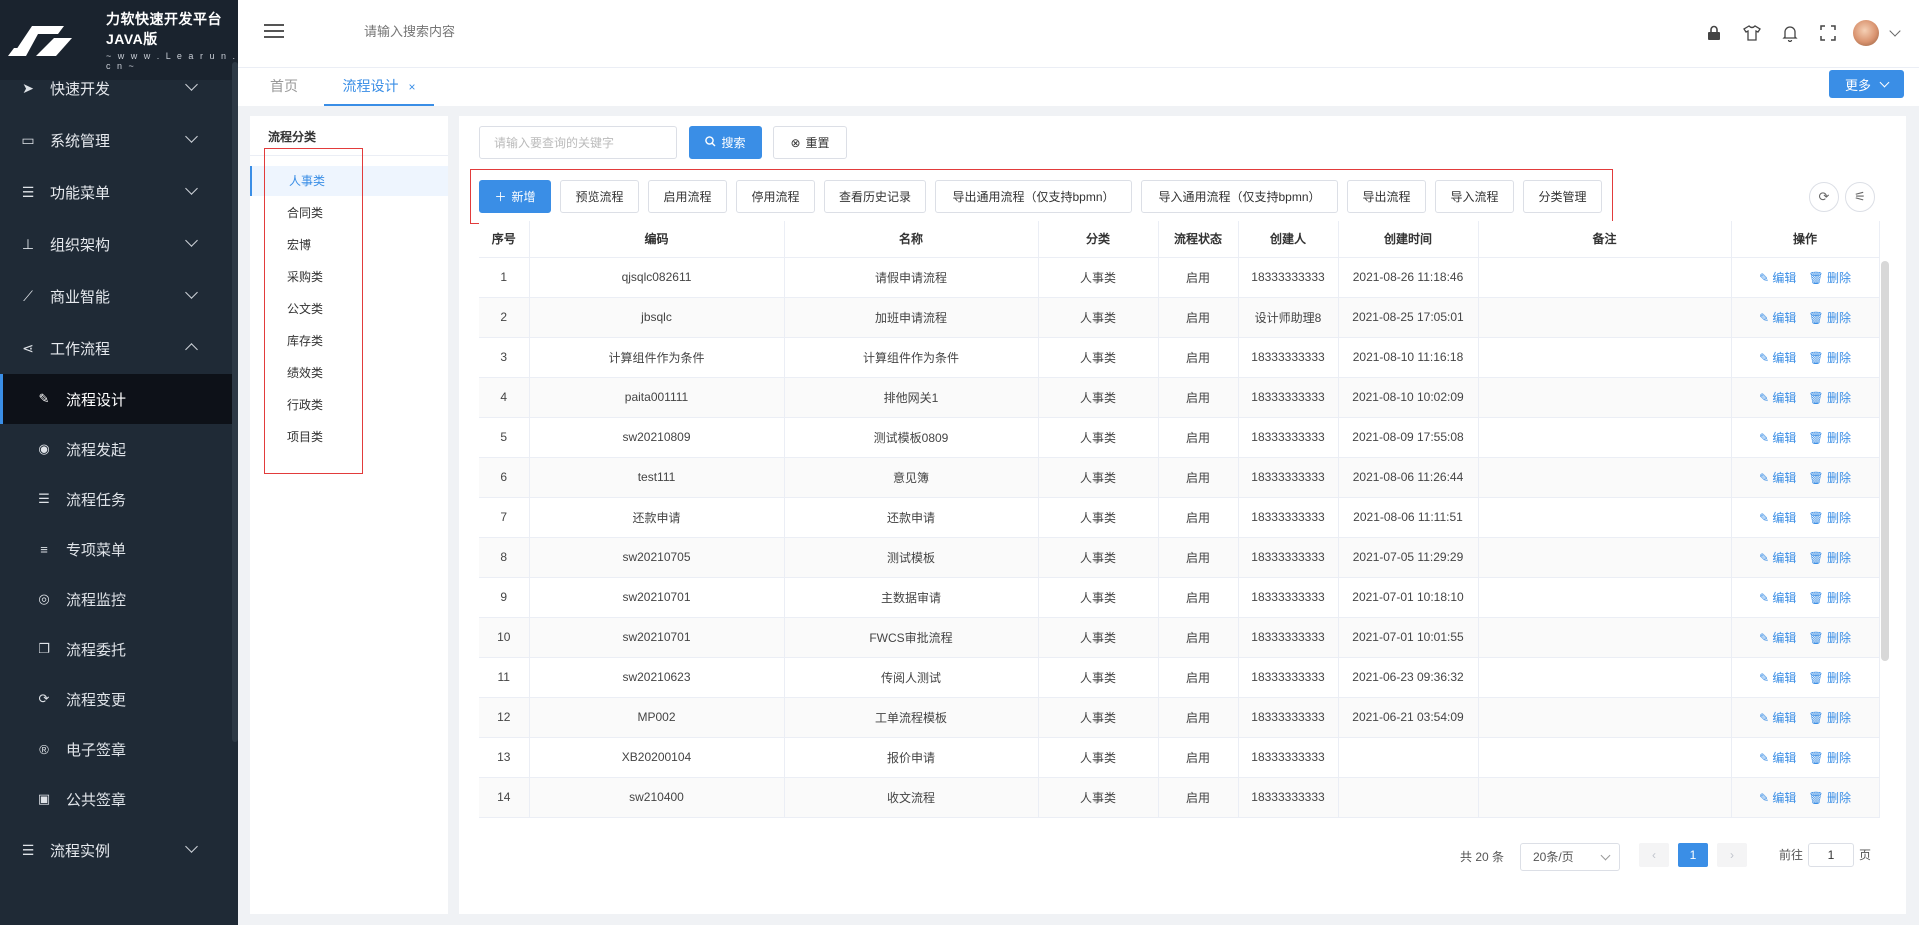  Describe the element at coordinates (349, 213) in the screenshot. I see `category-item: 合同类` at that location.